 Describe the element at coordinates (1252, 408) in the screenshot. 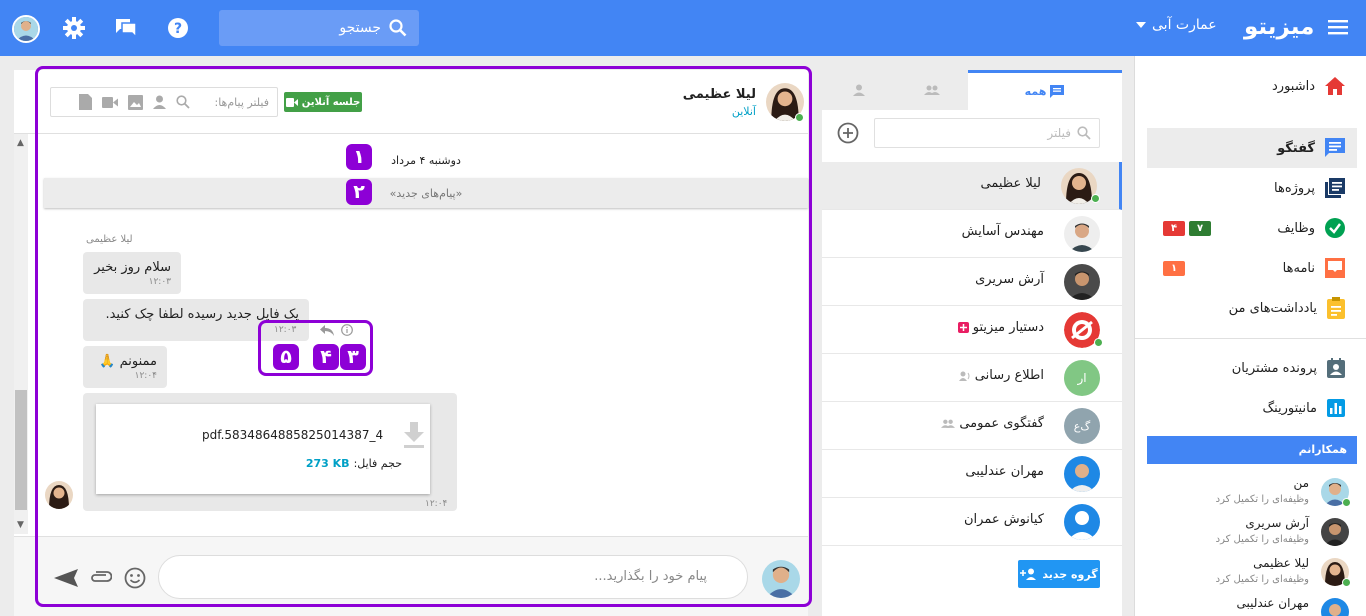

I see `sidebar-item-monitoring: مانیتورینگ` at that location.